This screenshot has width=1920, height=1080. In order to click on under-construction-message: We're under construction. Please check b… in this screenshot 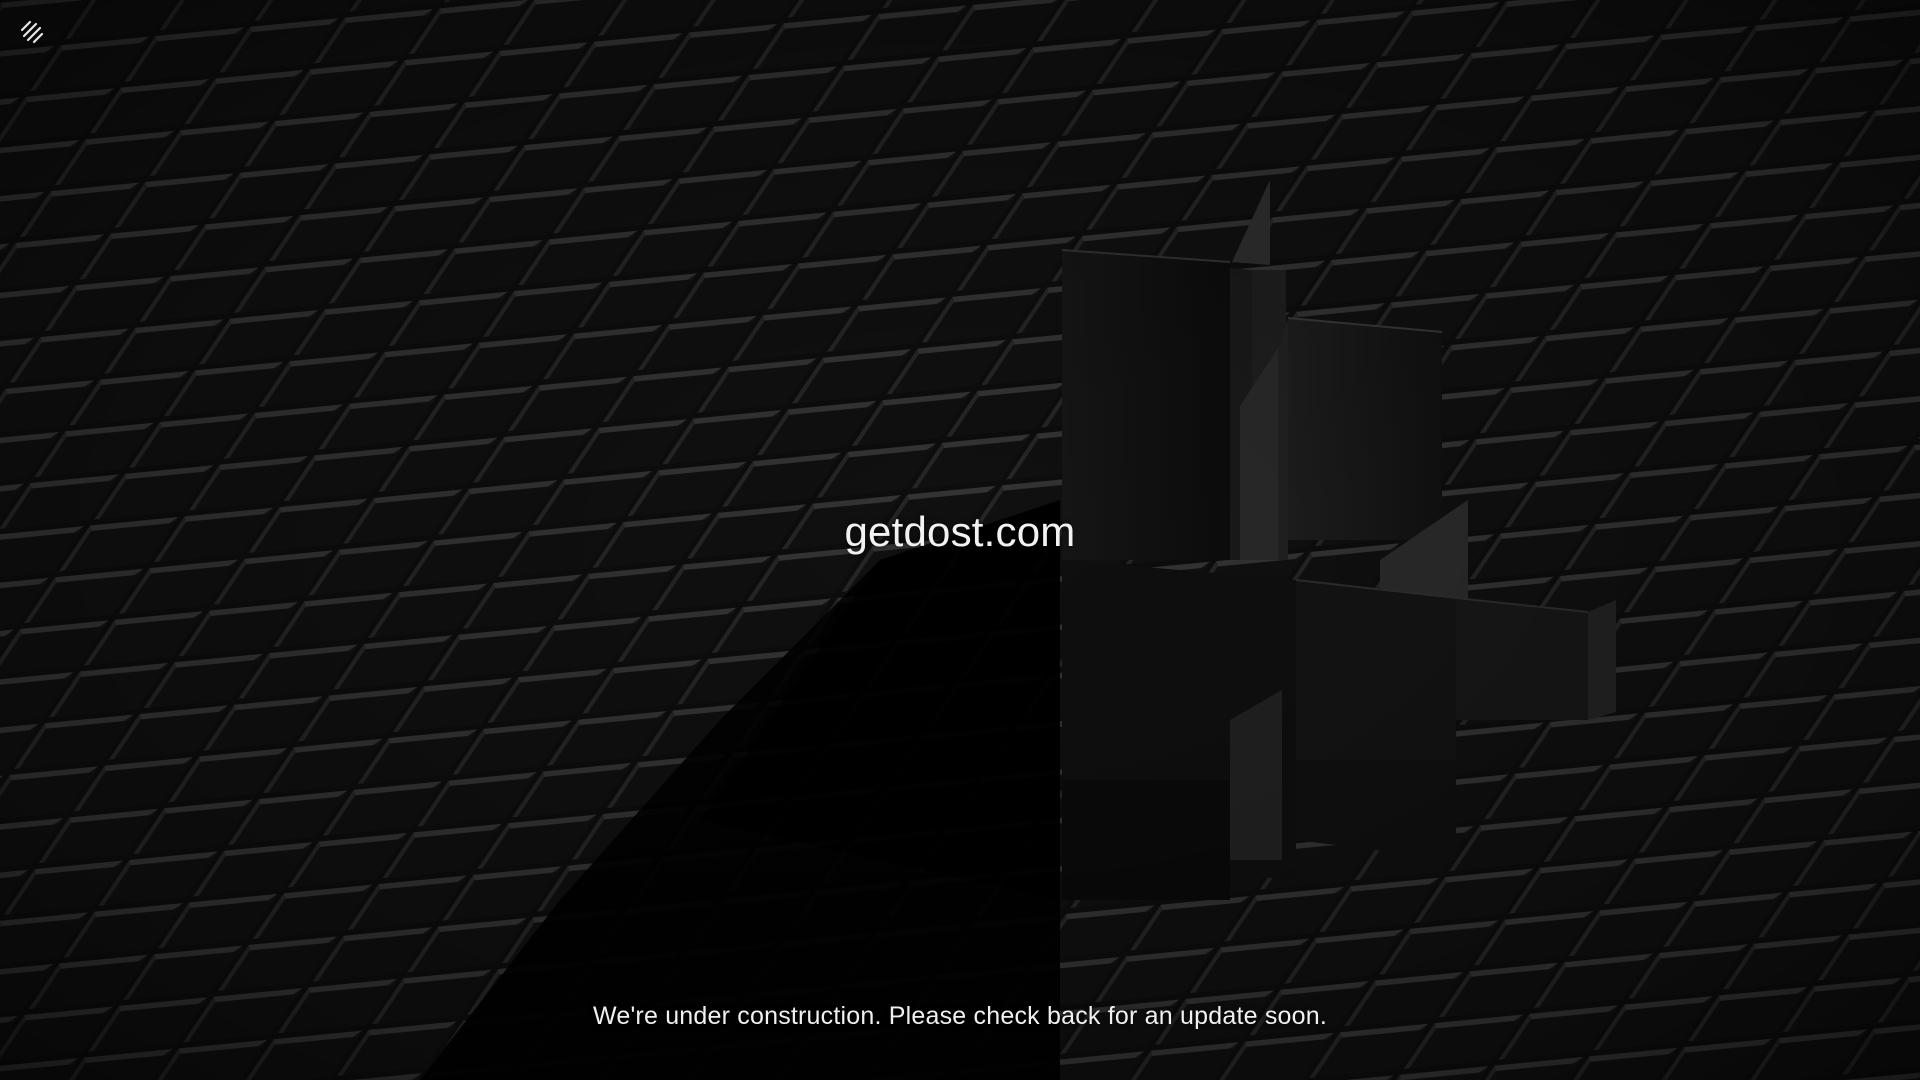, I will do `click(960, 1016)`.